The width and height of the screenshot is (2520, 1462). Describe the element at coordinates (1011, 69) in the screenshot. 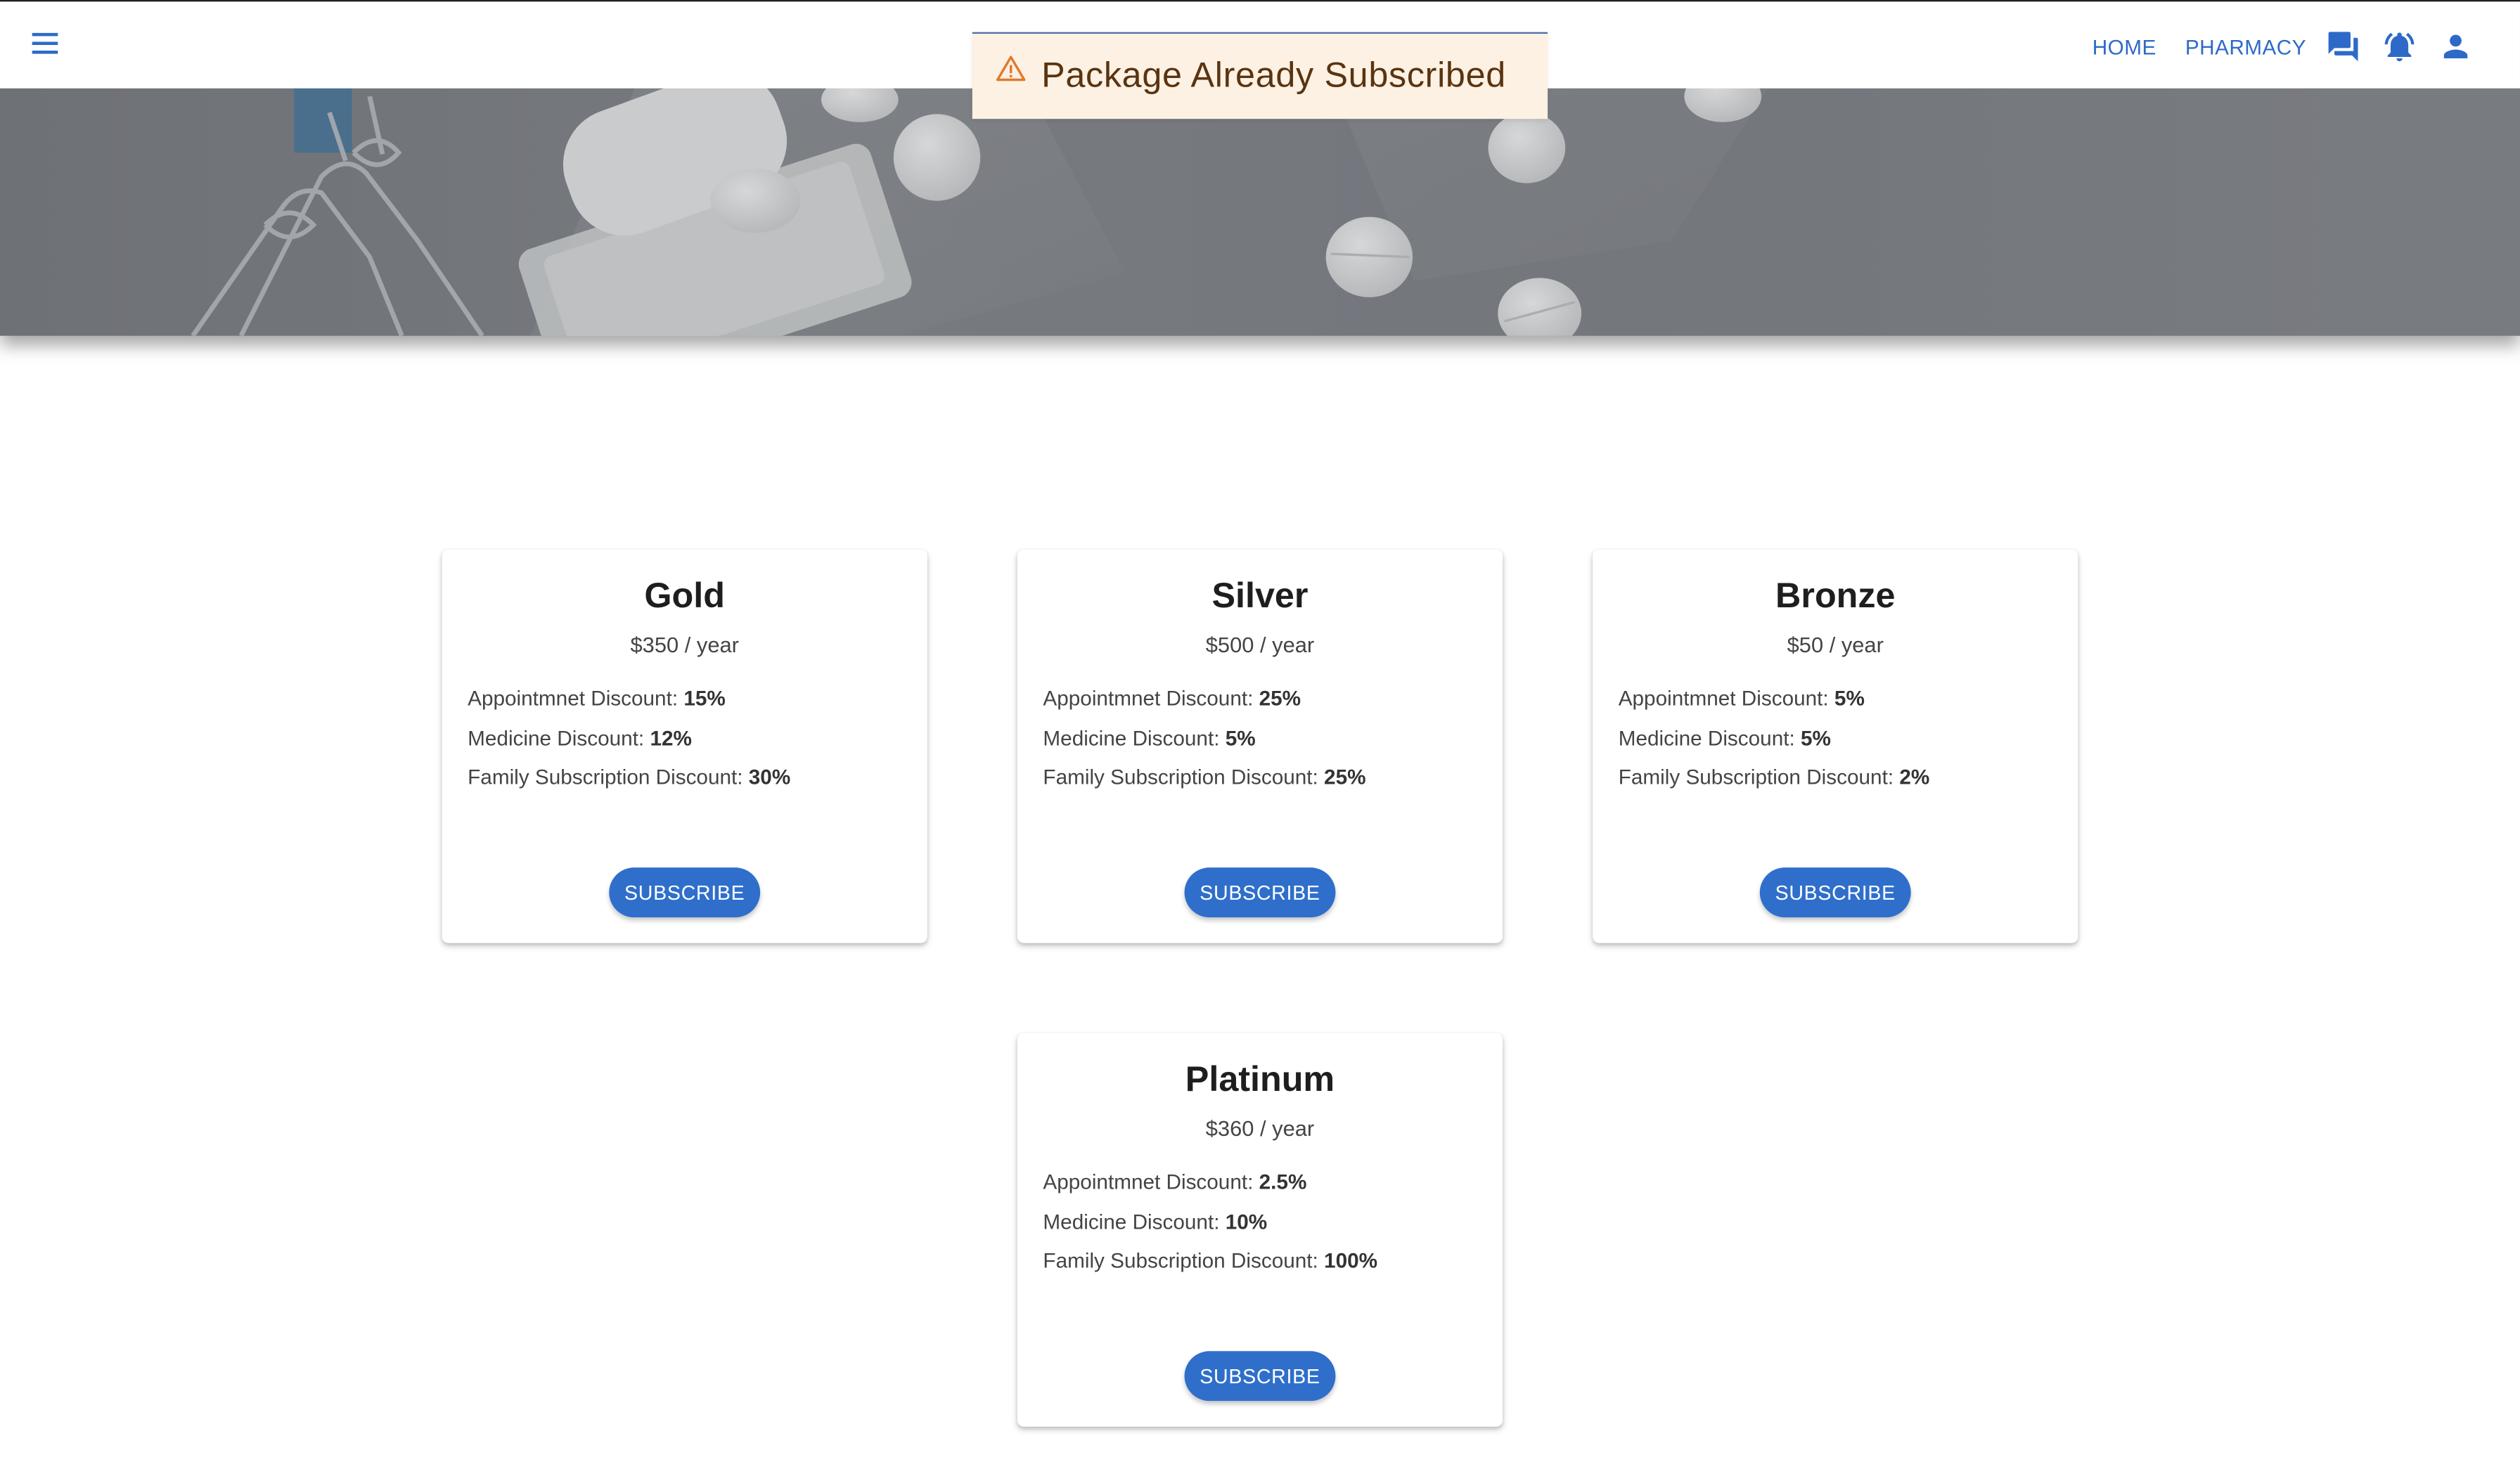

I see `warning-icon` at that location.